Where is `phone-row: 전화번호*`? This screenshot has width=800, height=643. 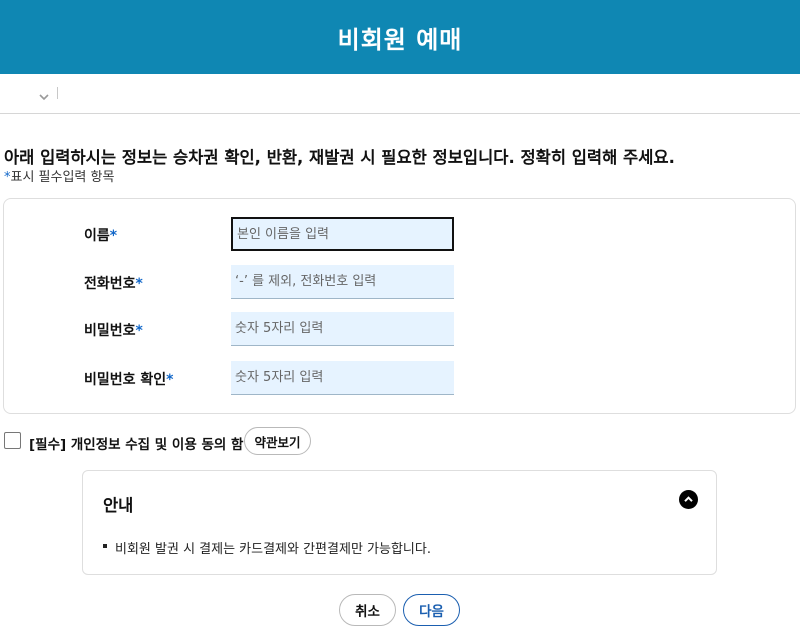
phone-row: 전화번호* is located at coordinates (399, 283).